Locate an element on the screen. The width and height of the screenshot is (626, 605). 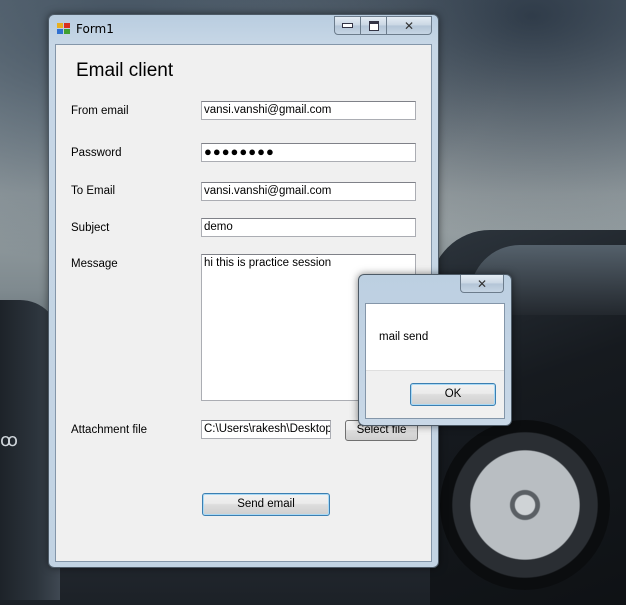
window-title: Form1 is located at coordinates (95, 29).